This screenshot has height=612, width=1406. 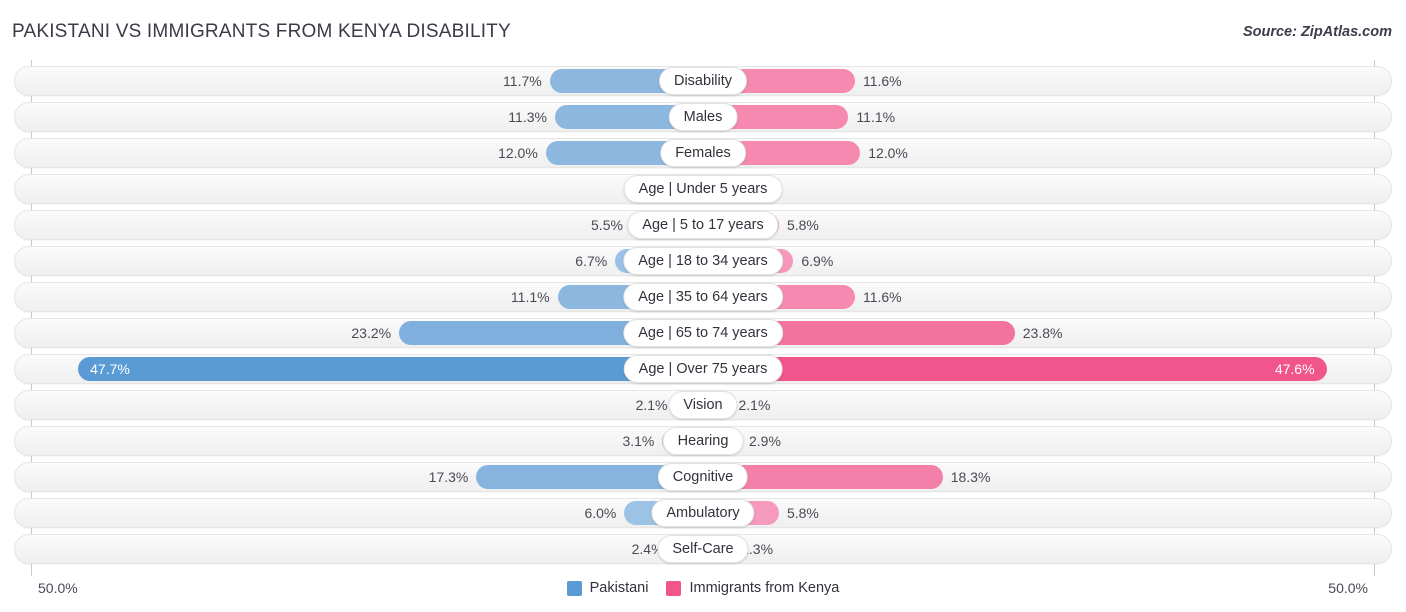 I want to click on row-bars: 6.7% 6.9% Age | 18 to 34 years, so click(x=703, y=261).